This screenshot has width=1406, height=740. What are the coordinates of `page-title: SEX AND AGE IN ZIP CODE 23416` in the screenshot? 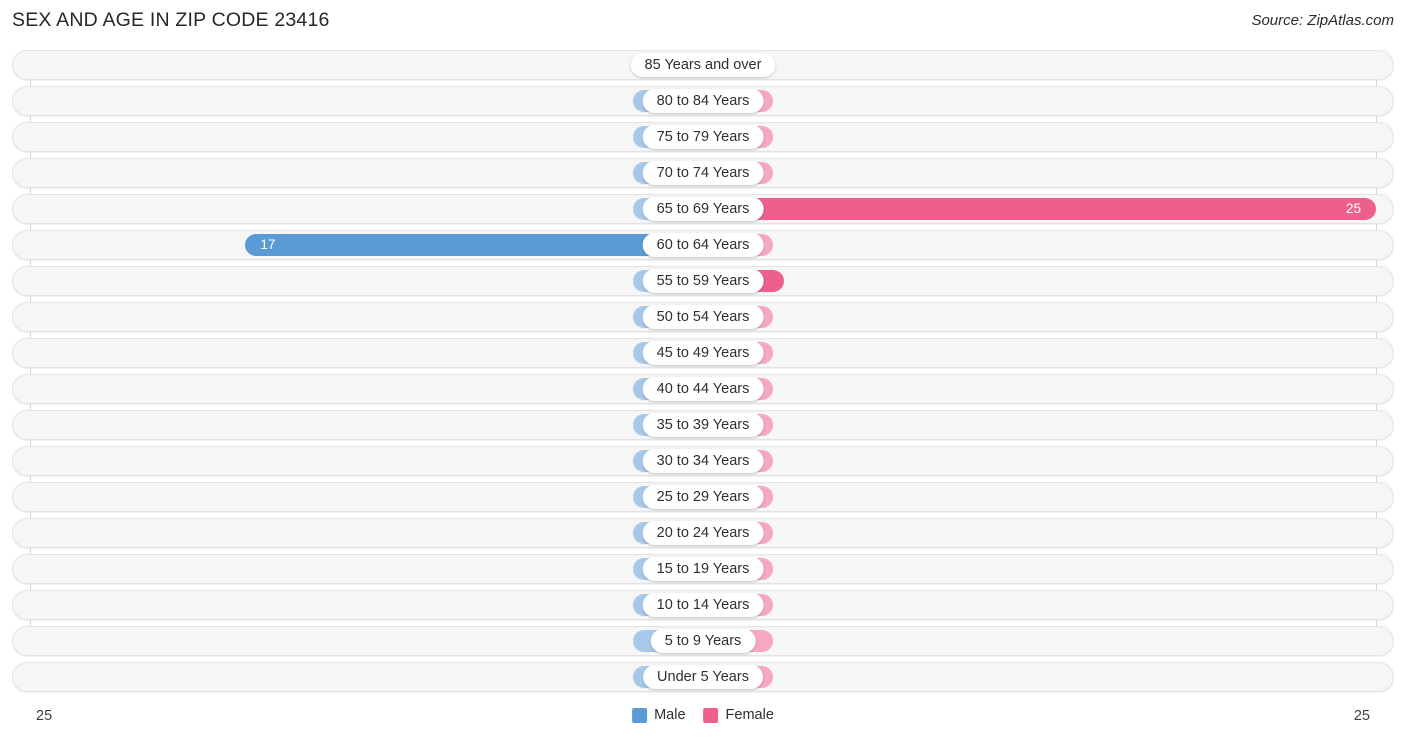 It's located at (171, 20).